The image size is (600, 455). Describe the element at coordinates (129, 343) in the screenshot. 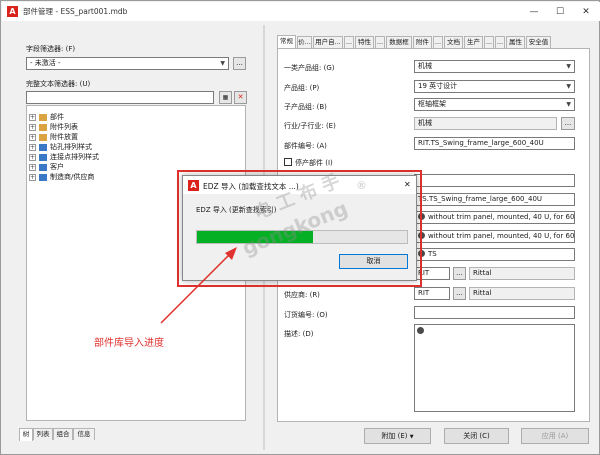

I see `annotation-label: 部件库导入进度` at that location.